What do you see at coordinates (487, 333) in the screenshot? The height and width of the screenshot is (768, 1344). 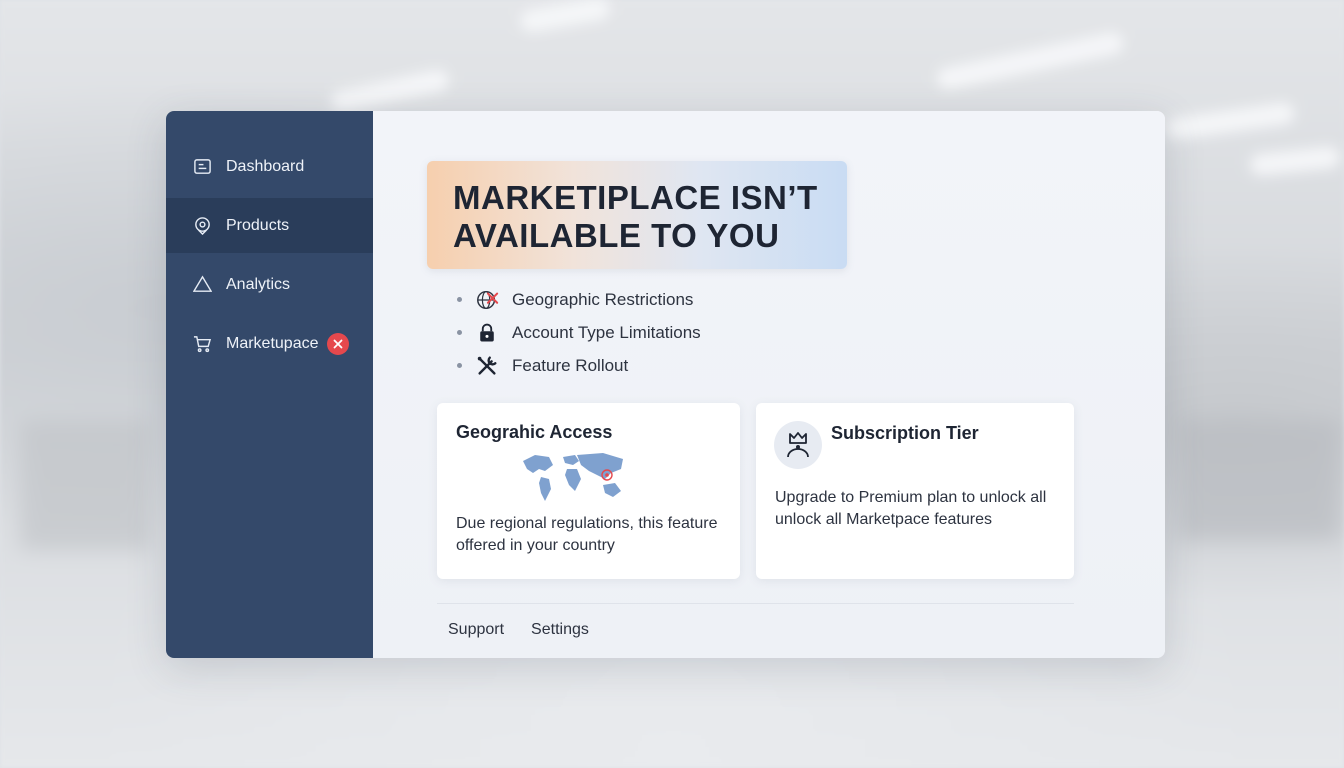 I see `lock-icon` at bounding box center [487, 333].